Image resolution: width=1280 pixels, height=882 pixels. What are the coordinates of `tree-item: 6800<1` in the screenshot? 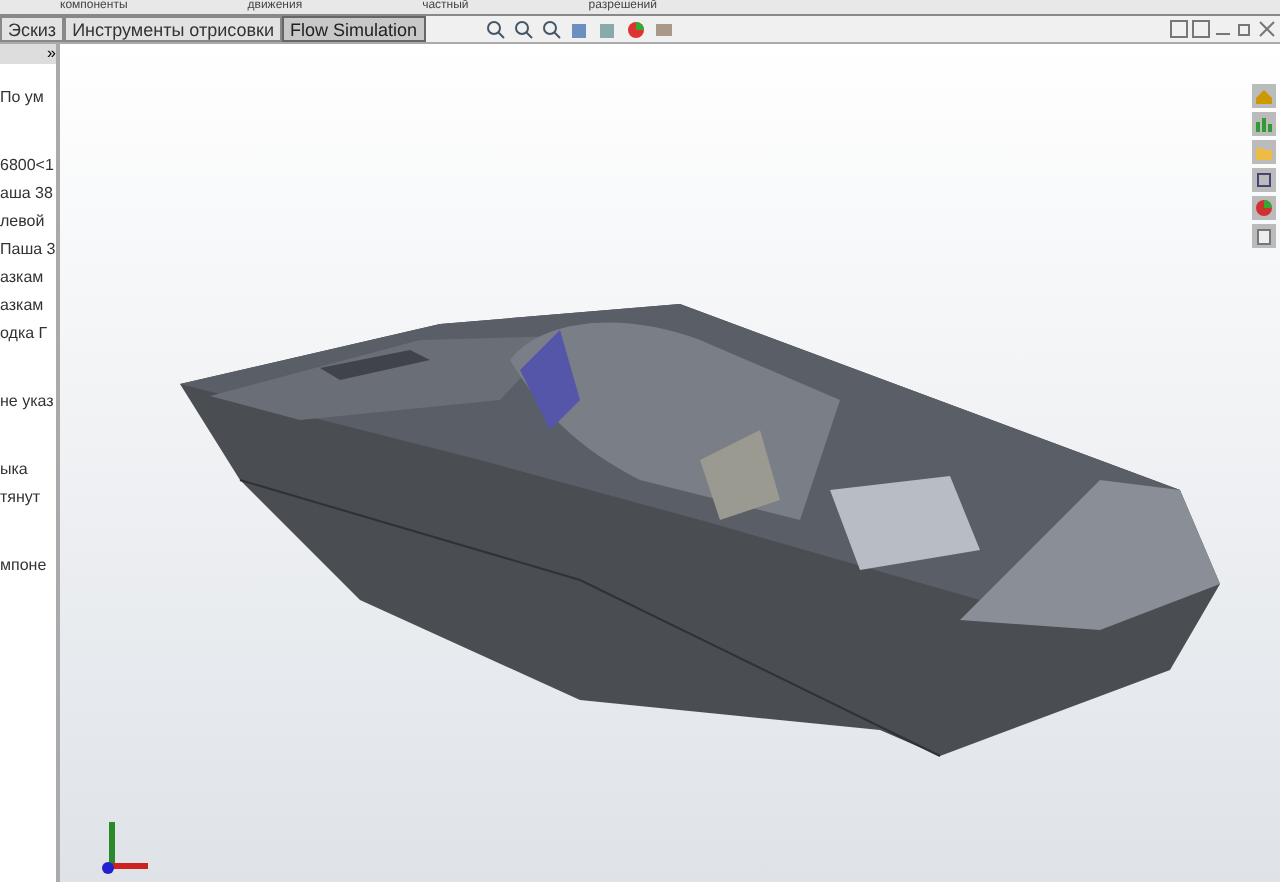 It's located at (28, 166).